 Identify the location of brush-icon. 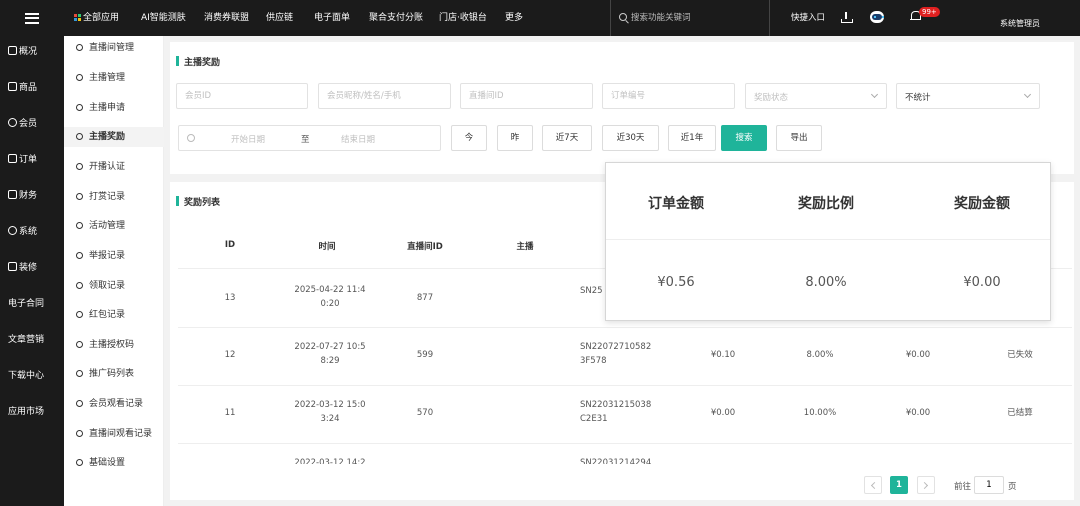
(12, 266).